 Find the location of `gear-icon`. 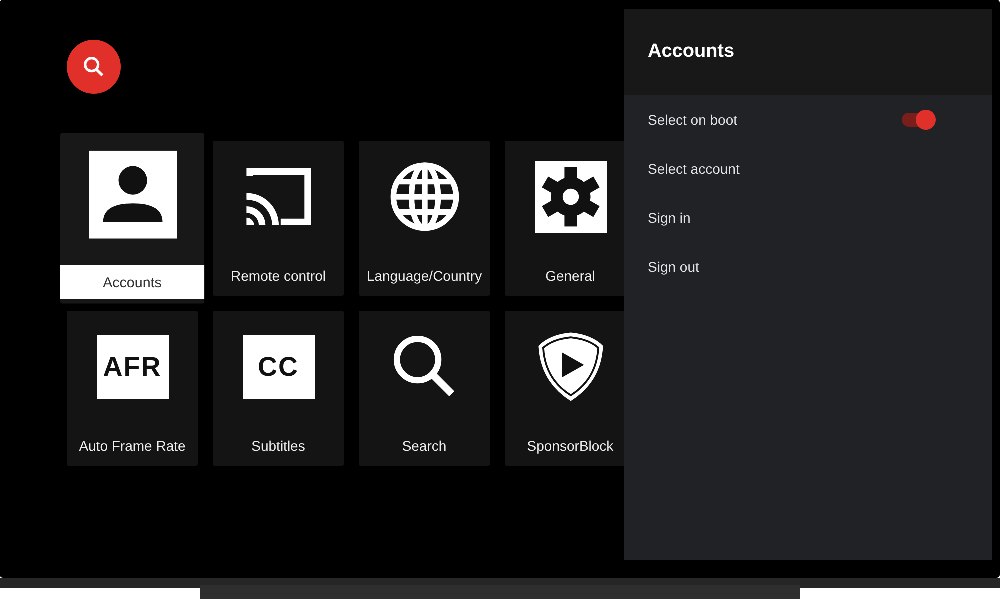

gear-icon is located at coordinates (570, 197).